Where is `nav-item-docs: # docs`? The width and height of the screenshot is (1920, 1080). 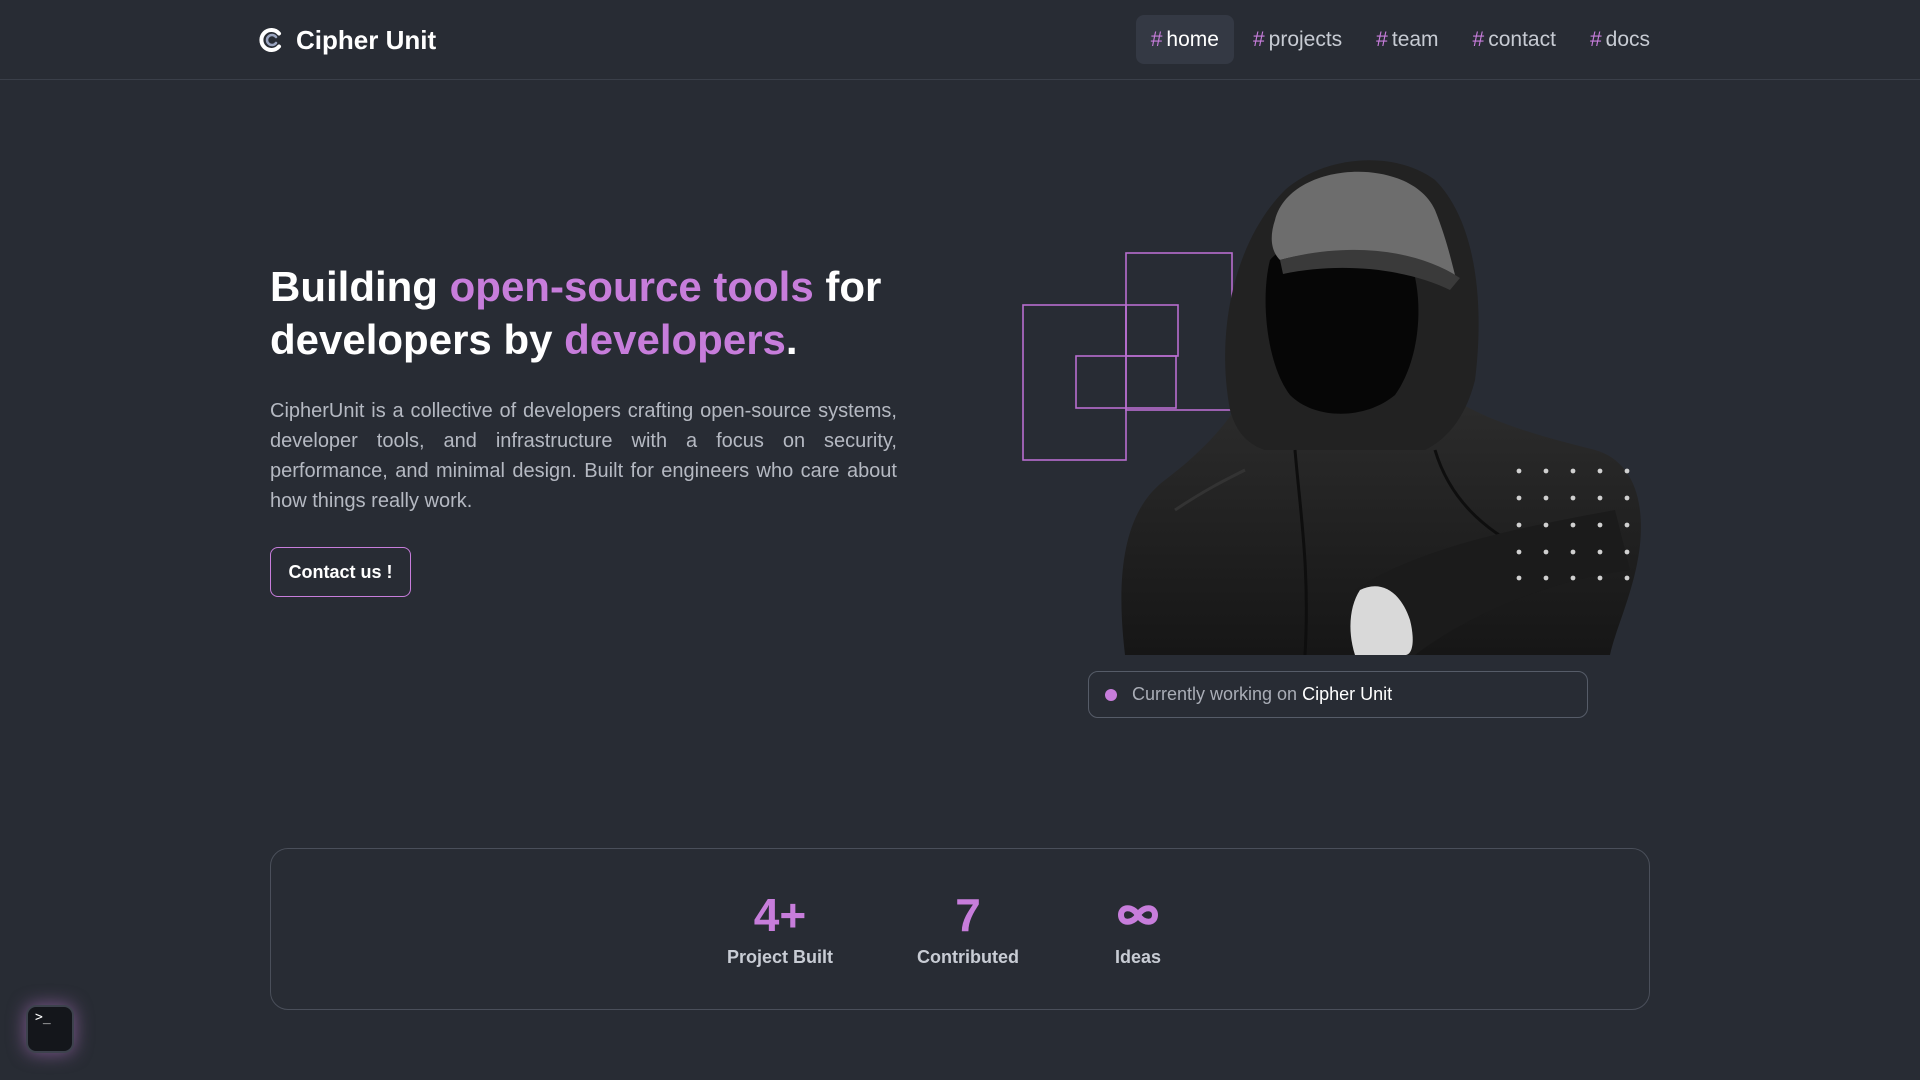 nav-item-docs: # docs is located at coordinates (1620, 39).